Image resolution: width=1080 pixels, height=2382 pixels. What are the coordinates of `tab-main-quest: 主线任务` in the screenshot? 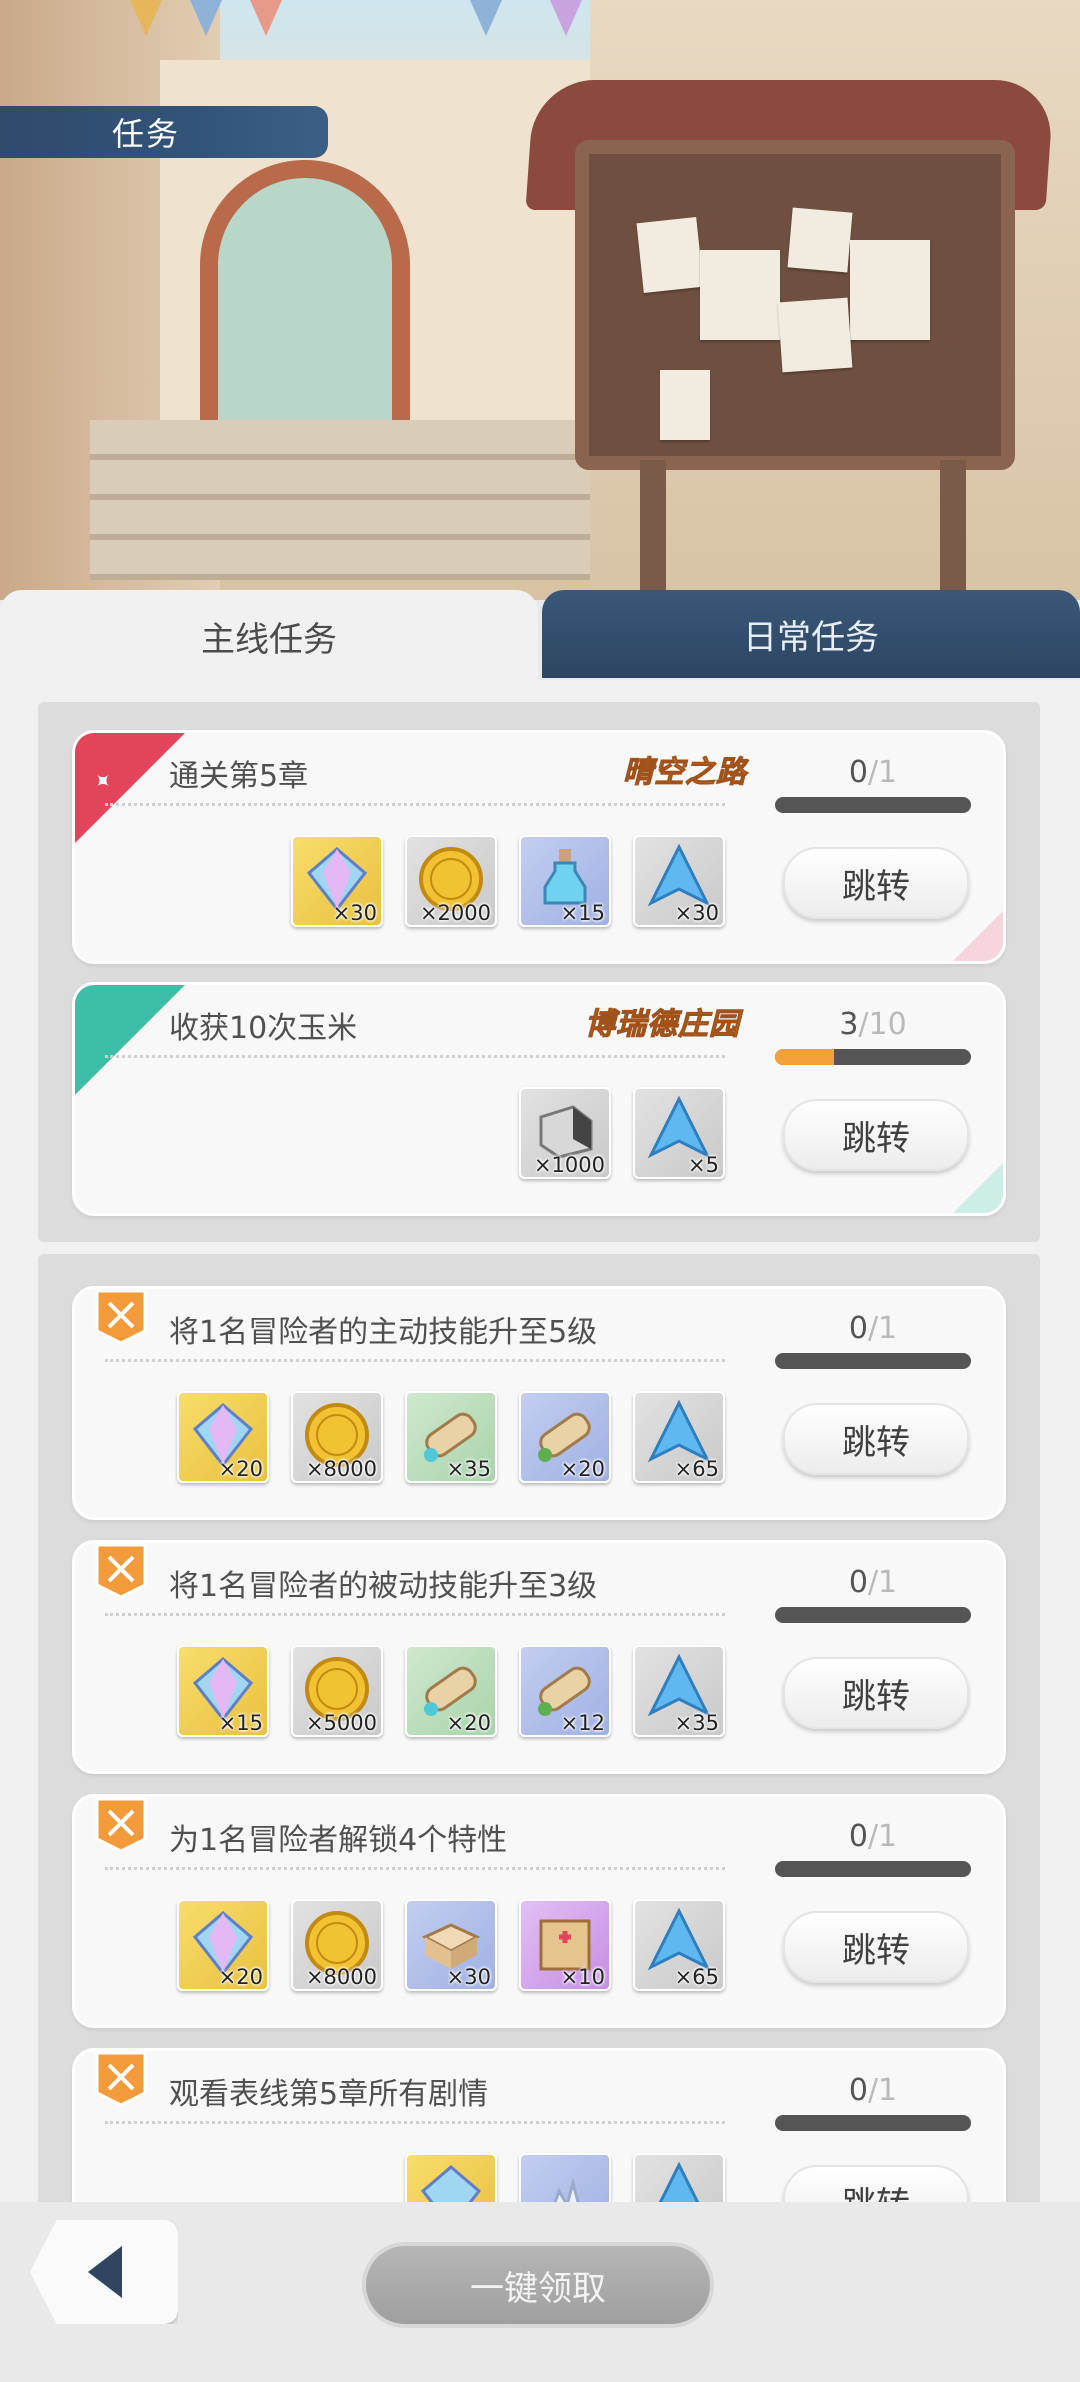 It's located at (269, 636).